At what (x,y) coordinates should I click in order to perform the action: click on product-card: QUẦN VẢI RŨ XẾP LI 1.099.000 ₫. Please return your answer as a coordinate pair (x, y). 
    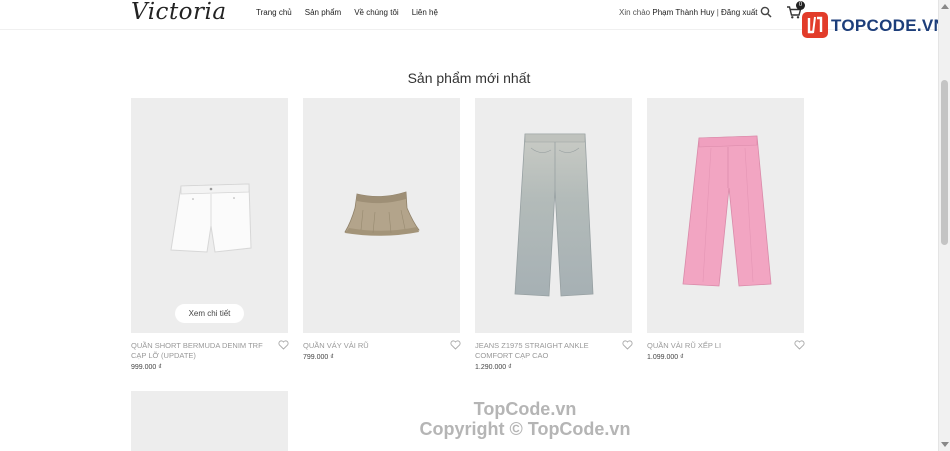
    Looking at the image, I should click on (726, 229).